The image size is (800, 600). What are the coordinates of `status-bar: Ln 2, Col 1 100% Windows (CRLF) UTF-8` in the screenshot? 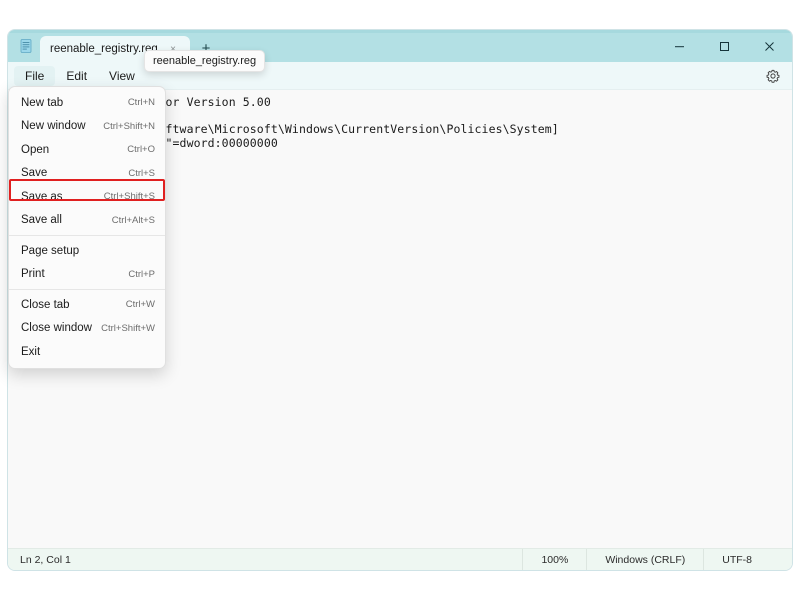 It's located at (400, 559).